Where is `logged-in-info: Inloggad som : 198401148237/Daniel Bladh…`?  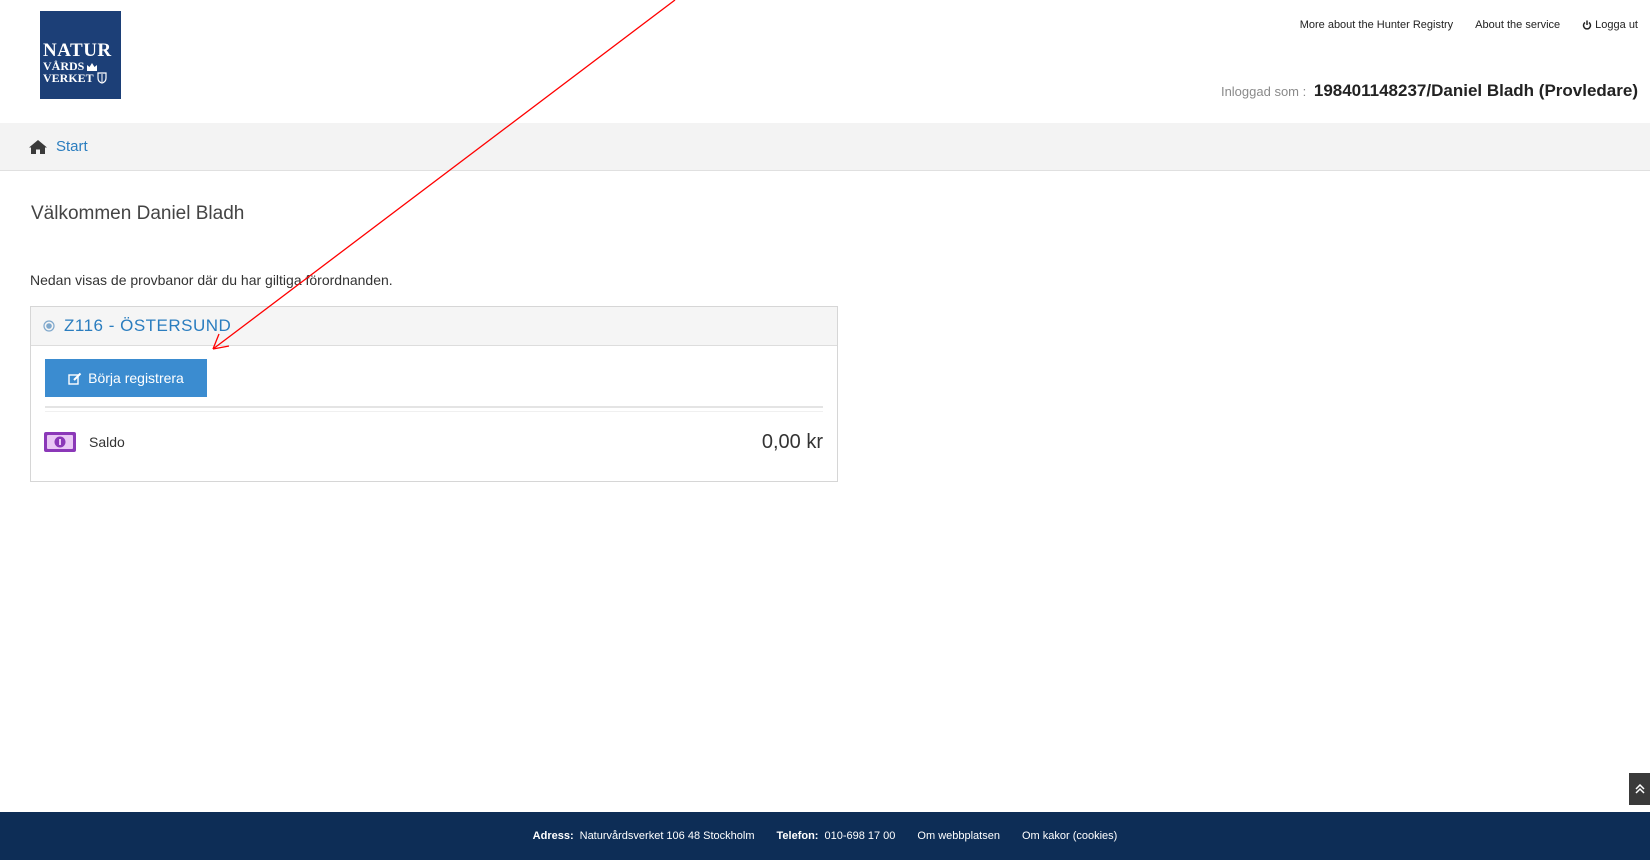 logged-in-info: Inloggad som : 198401148237/Daniel Bladh… is located at coordinates (1429, 91).